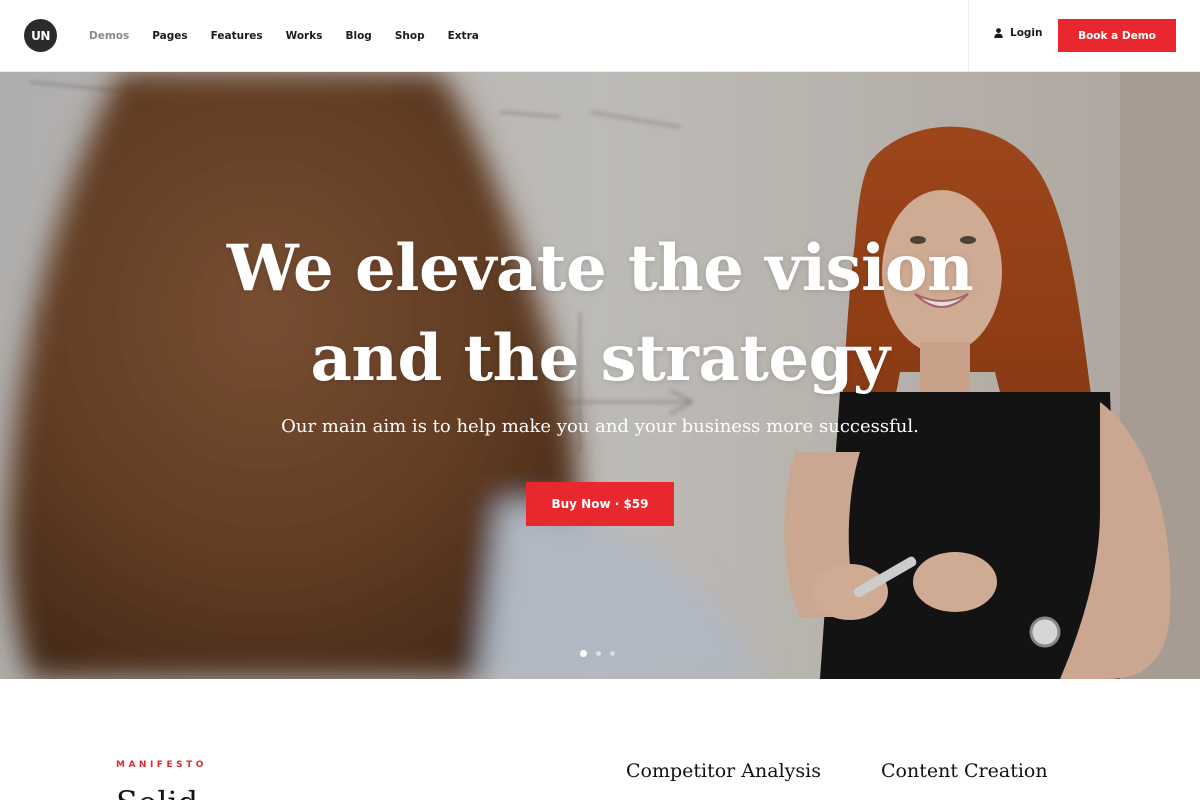 The image size is (1200, 800). I want to click on service-title-competitor-analysis: Competitor Analysis, so click(723, 771).